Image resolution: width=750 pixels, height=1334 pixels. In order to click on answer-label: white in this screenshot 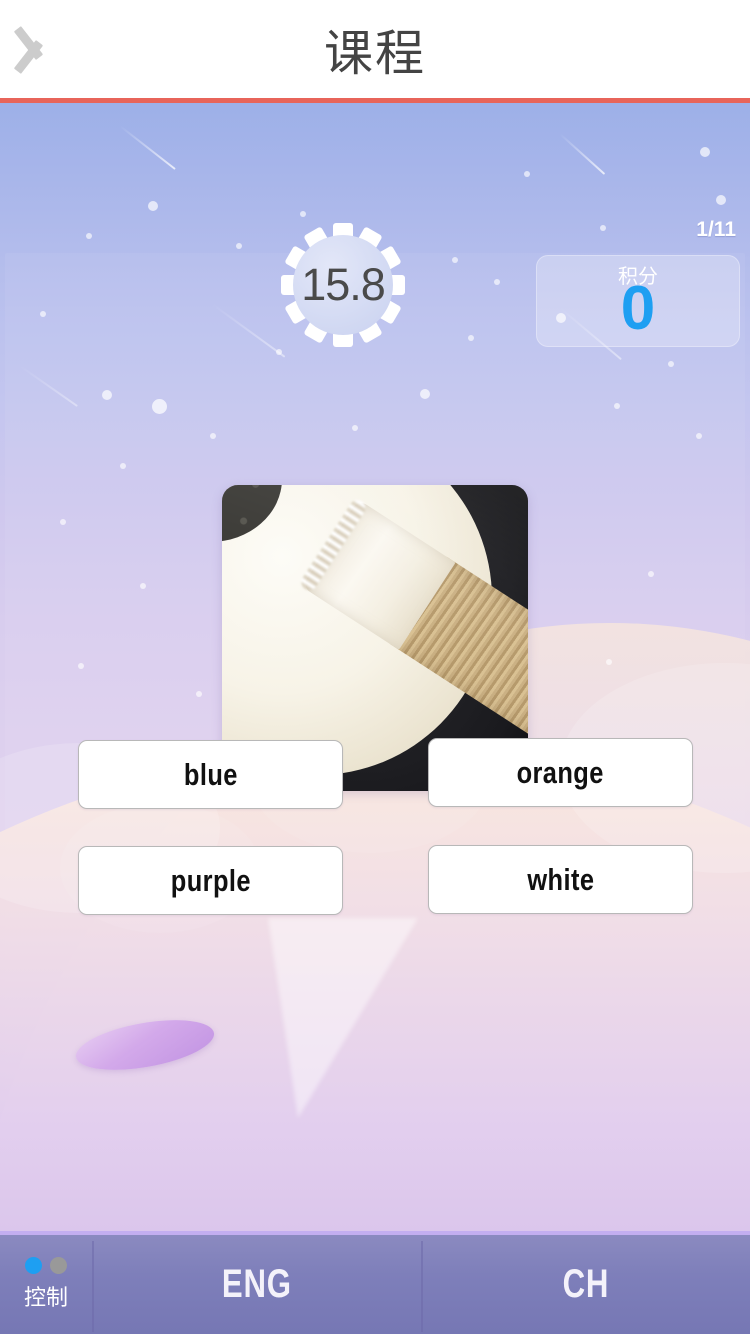, I will do `click(560, 879)`.